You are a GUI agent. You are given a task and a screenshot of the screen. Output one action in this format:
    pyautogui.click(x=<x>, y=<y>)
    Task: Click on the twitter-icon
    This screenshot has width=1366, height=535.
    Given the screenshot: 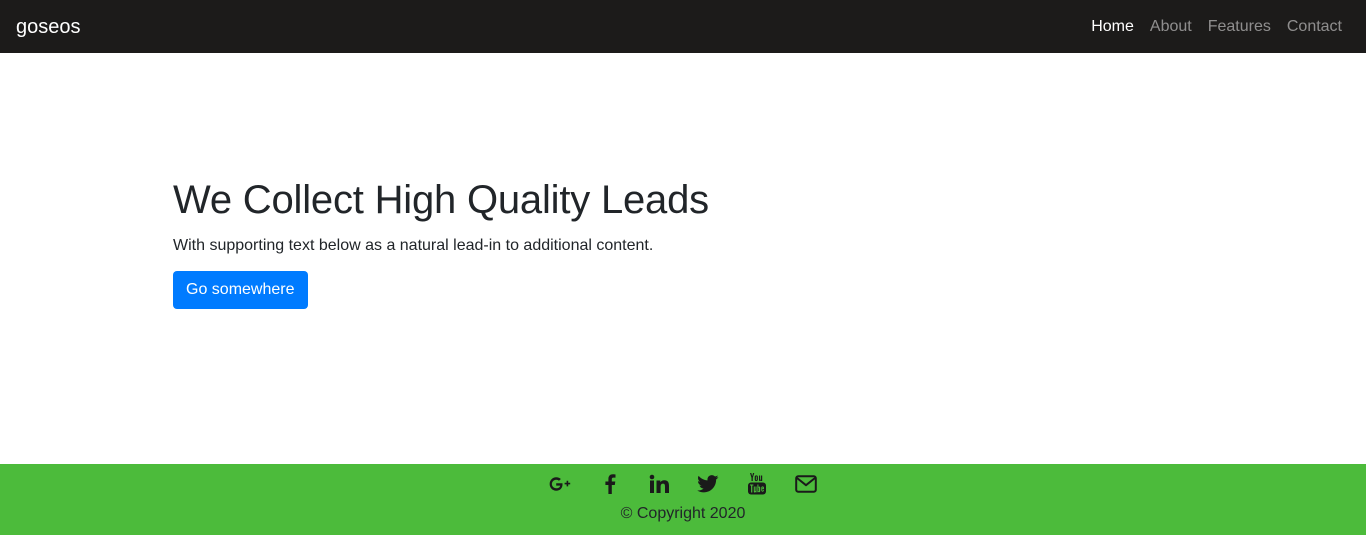 What is the action you would take?
    pyautogui.click(x=708, y=484)
    